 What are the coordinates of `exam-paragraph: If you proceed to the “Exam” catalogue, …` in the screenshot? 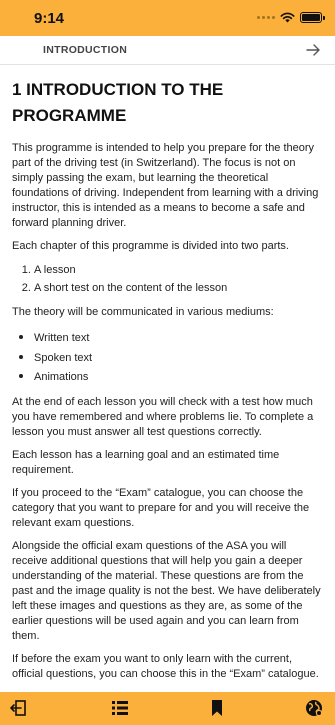 It's located at (161, 507).